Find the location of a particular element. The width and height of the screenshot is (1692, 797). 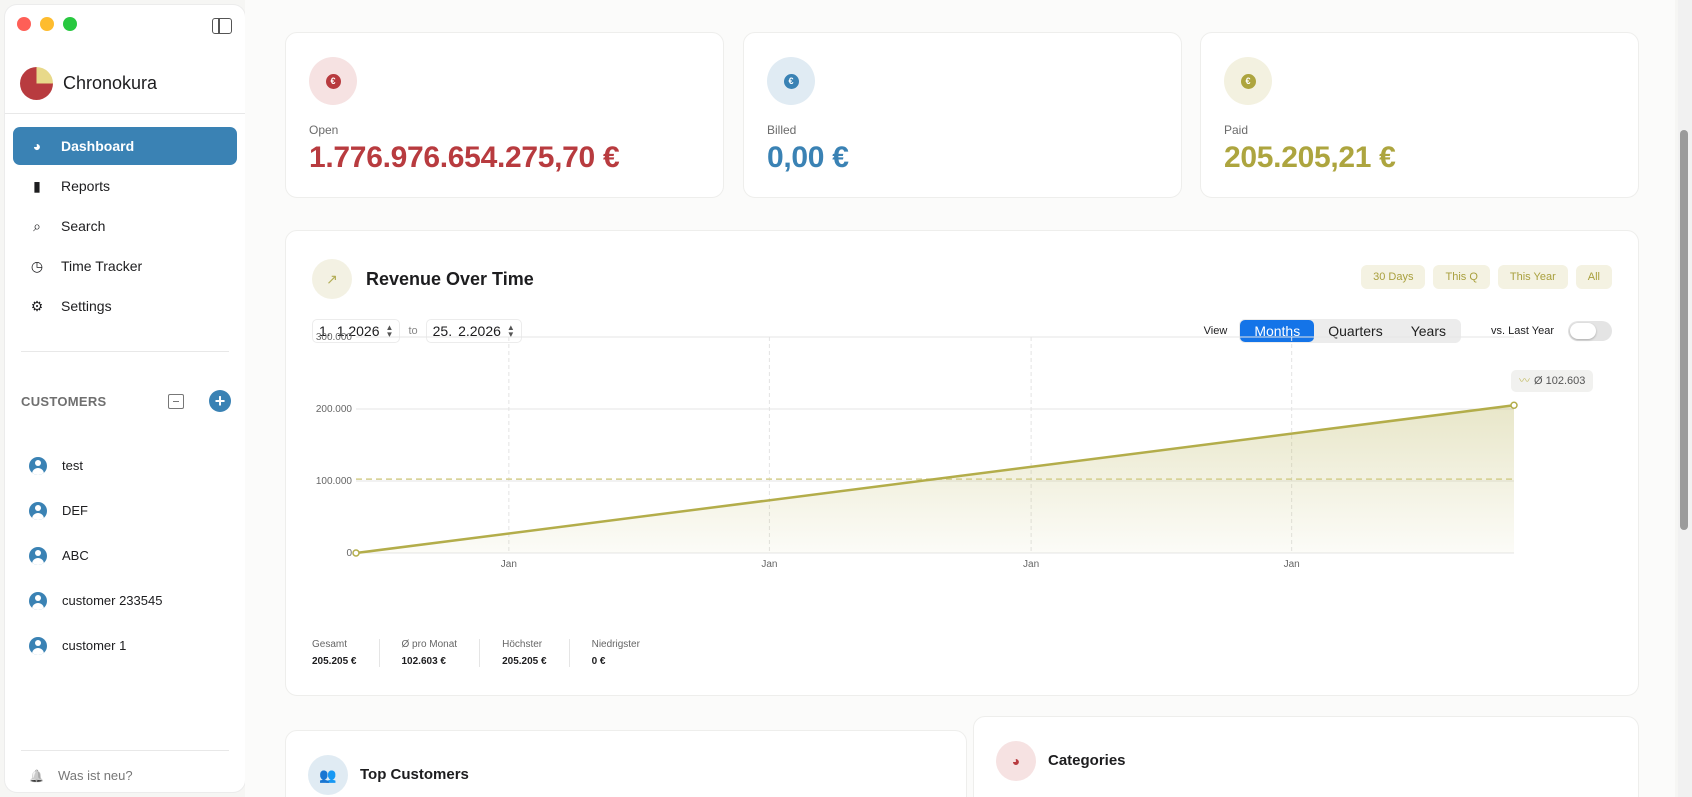

customer-list: test DEF ABC customer 233545 customer 1 is located at coordinates (95, 555).